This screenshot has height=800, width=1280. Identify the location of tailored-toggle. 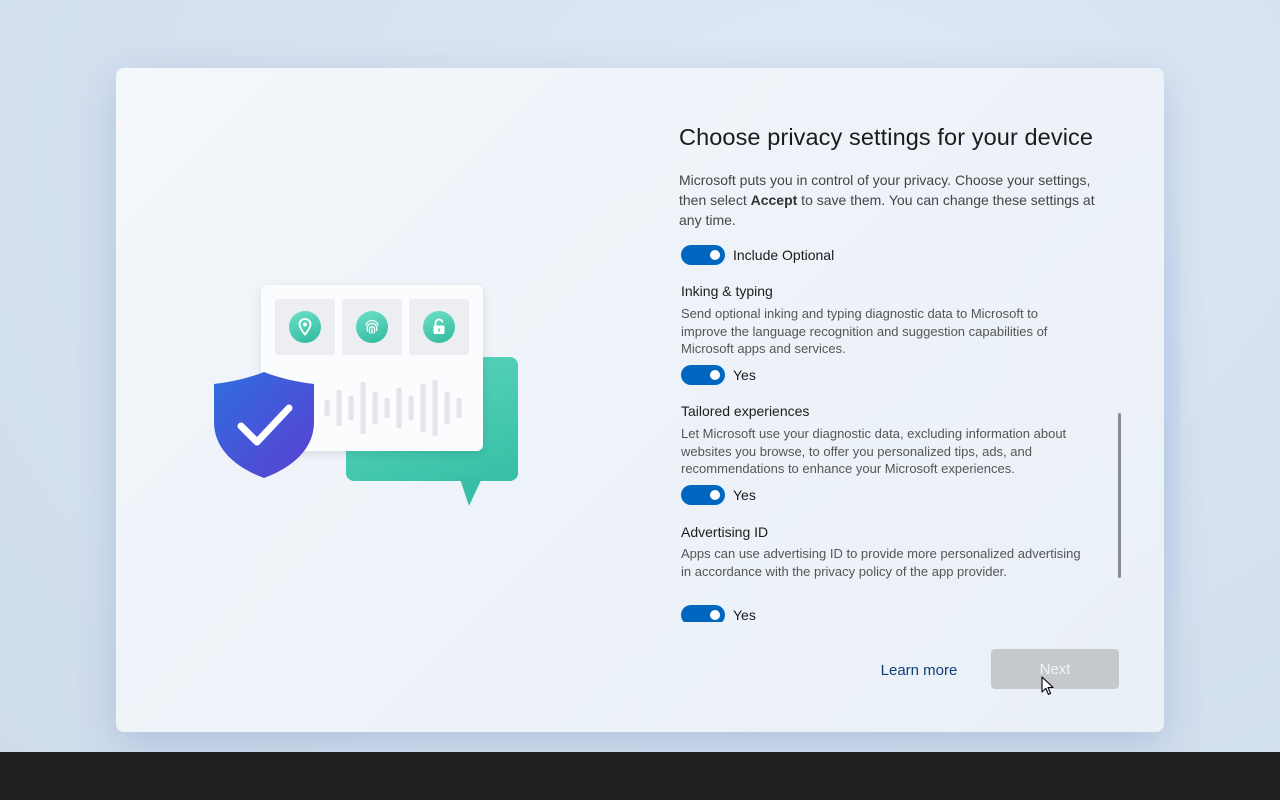
(703, 495).